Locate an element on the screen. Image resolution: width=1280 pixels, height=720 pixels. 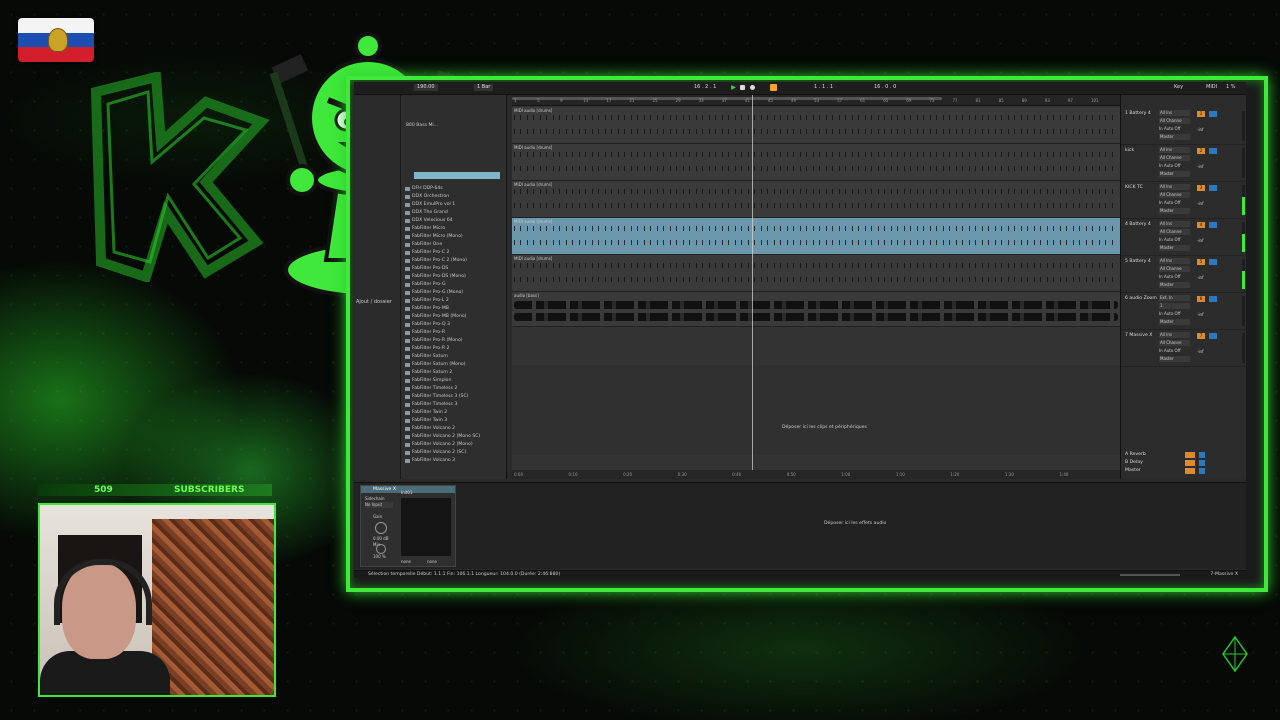
key-map-button: Key is located at coordinates (1178, 87).